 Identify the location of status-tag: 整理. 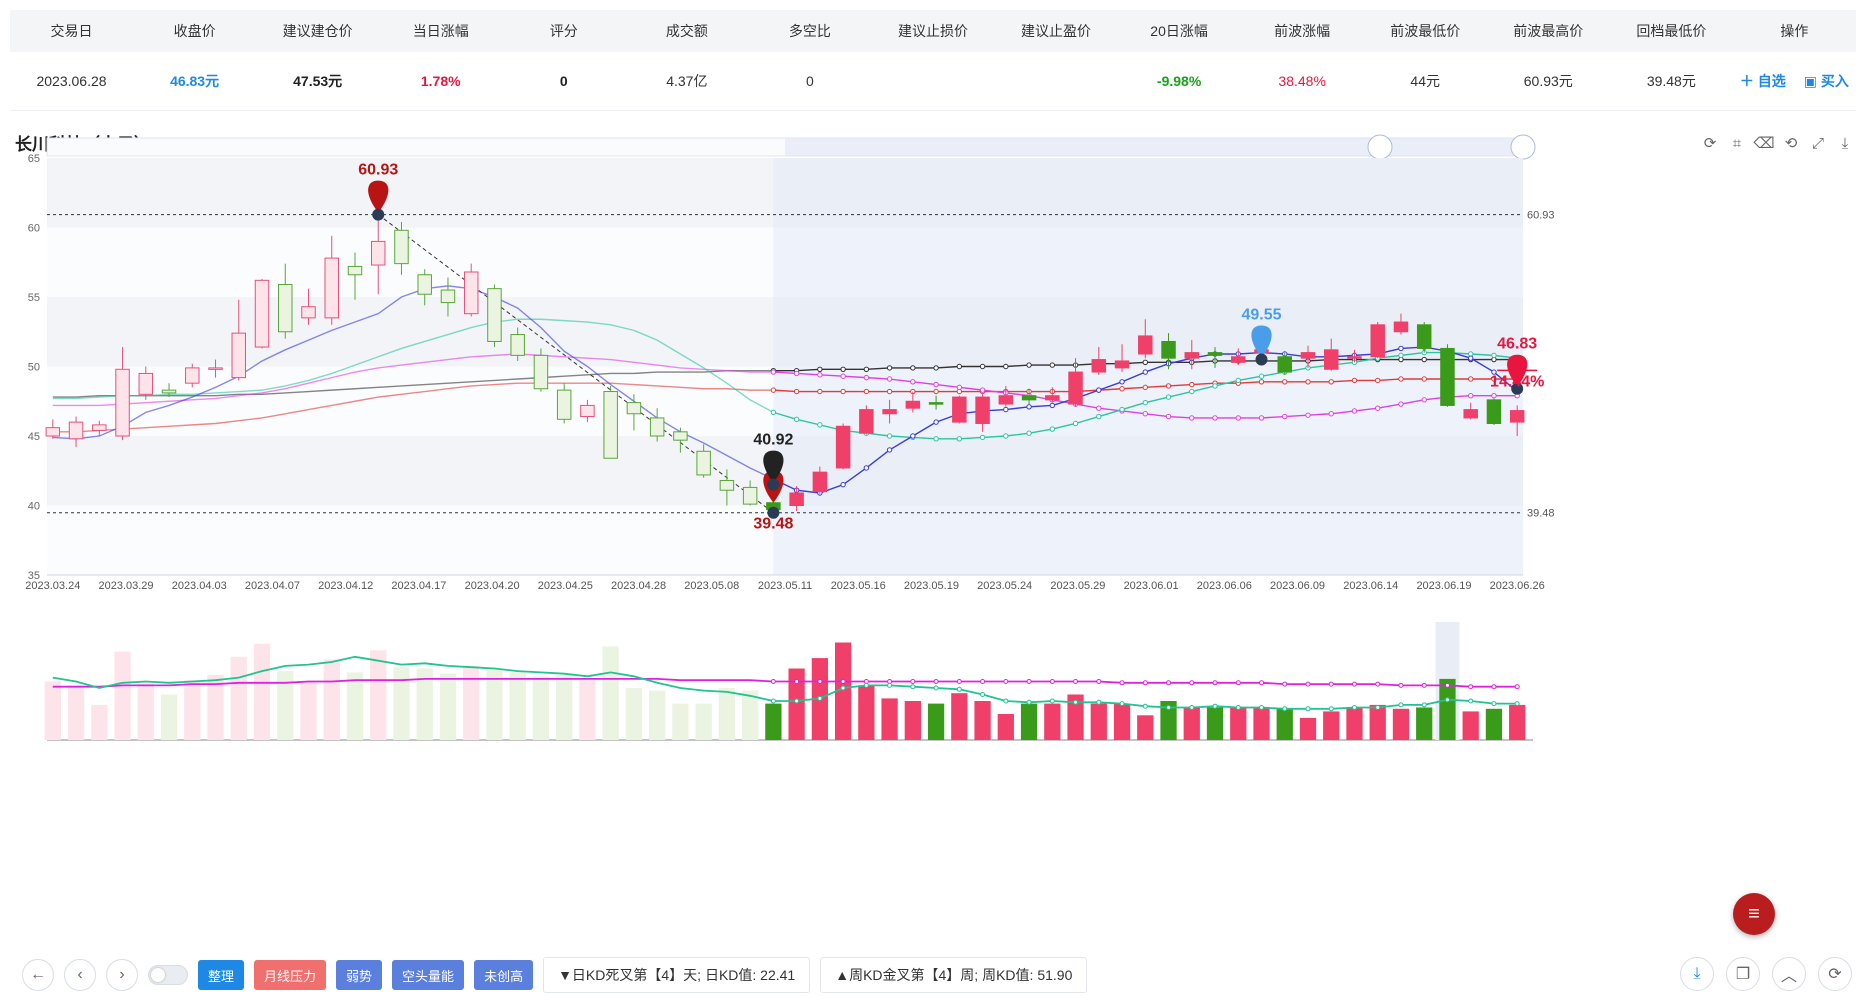
(221, 975).